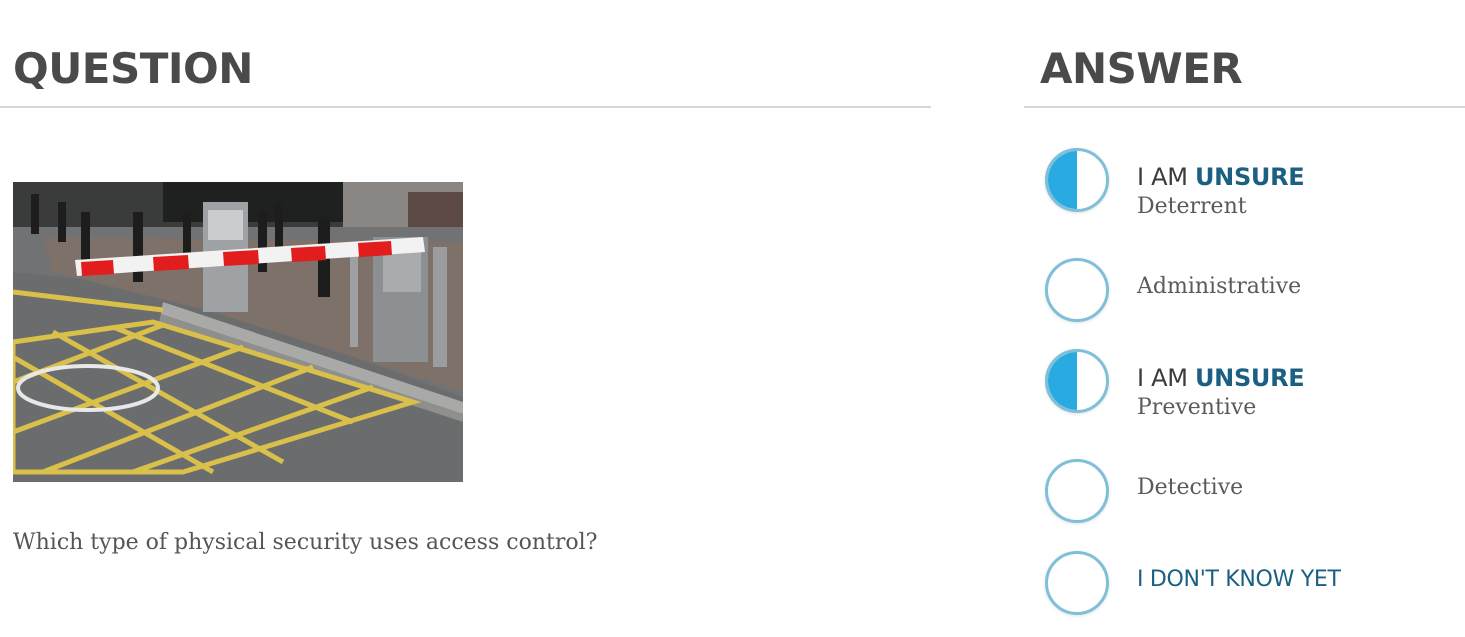 Image resolution: width=1465 pixels, height=637 pixels. What do you see at coordinates (1244, 107) in the screenshot?
I see `answer-divider` at bounding box center [1244, 107].